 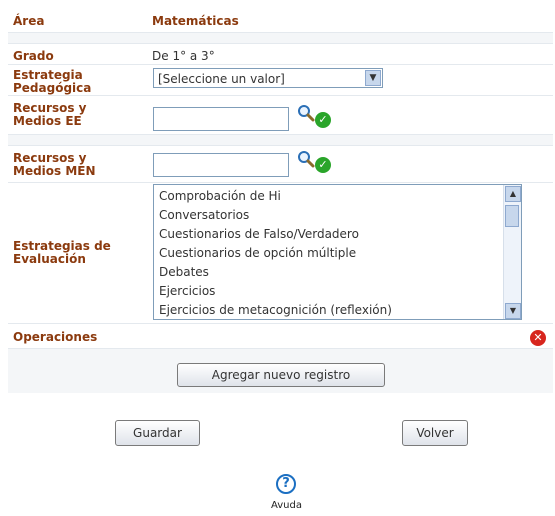 I want to click on operaciones-label: Operaciones, so click(x=55, y=337).